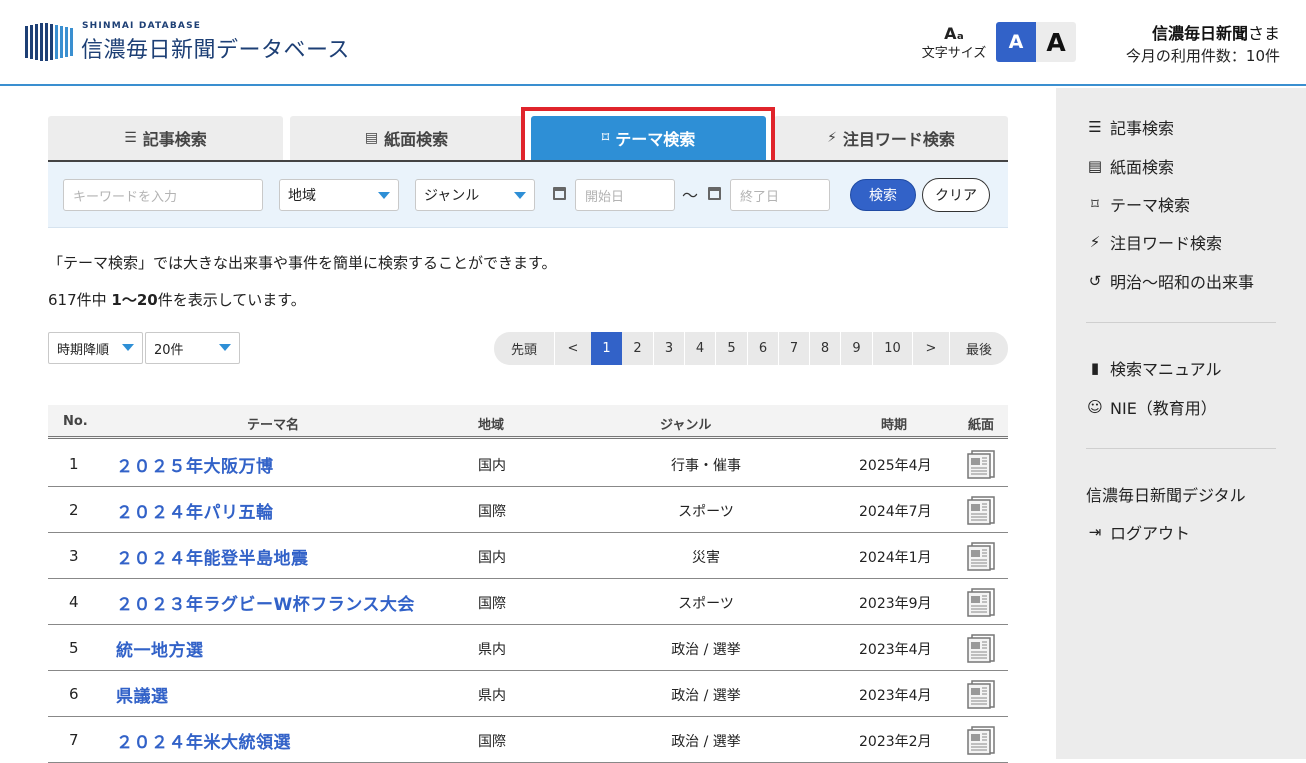 The width and height of the screenshot is (1306, 763). I want to click on col-no: No., so click(75, 421).